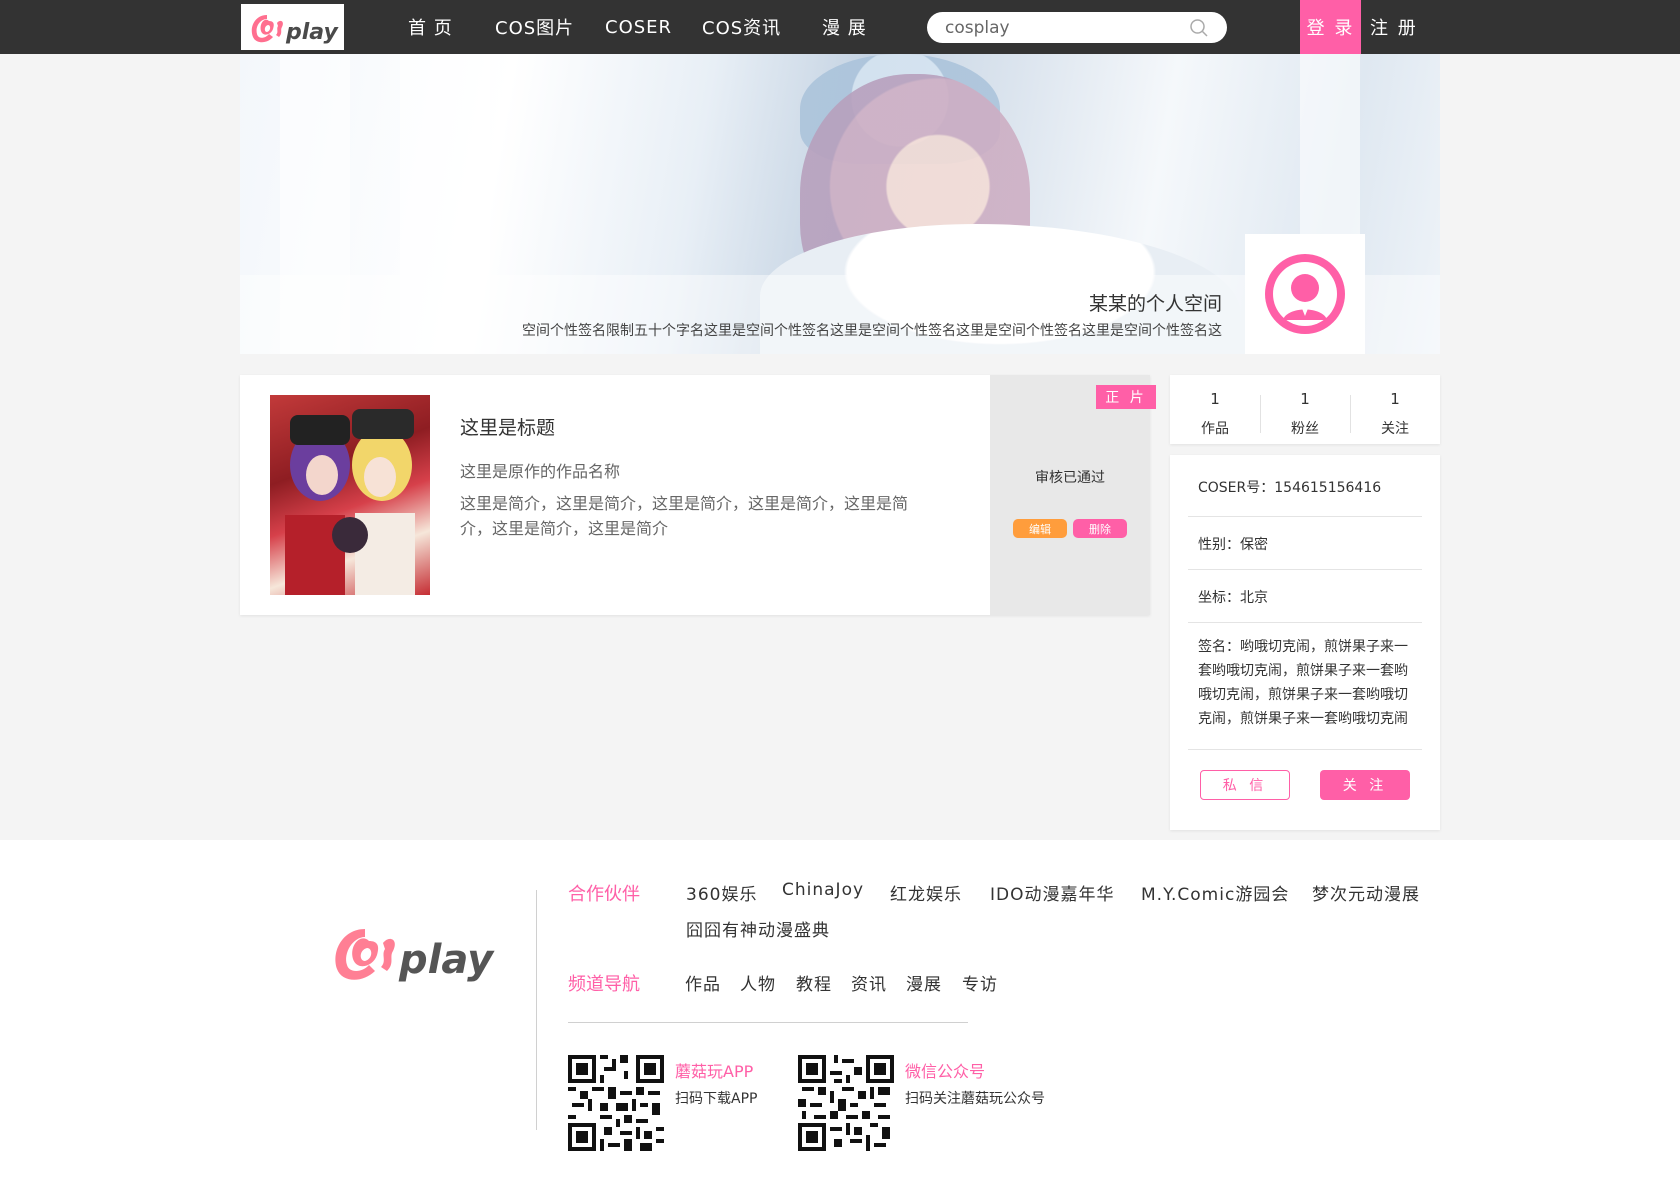 The image size is (1680, 1190). What do you see at coordinates (604, 984) in the screenshot?
I see `channels-heading: 频道导航` at bounding box center [604, 984].